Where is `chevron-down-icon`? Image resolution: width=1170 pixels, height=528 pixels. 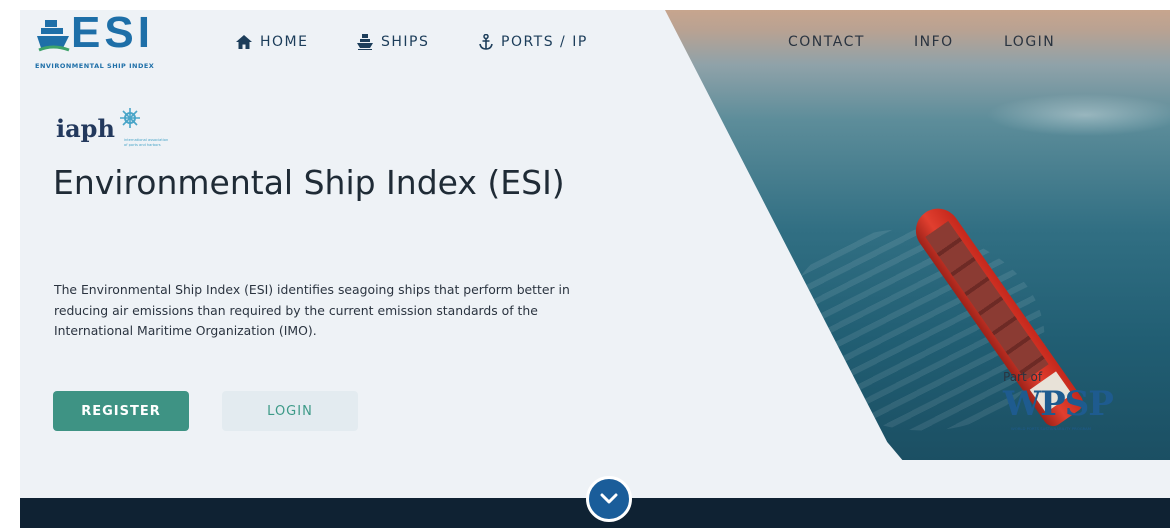 chevron-down-icon is located at coordinates (609, 499).